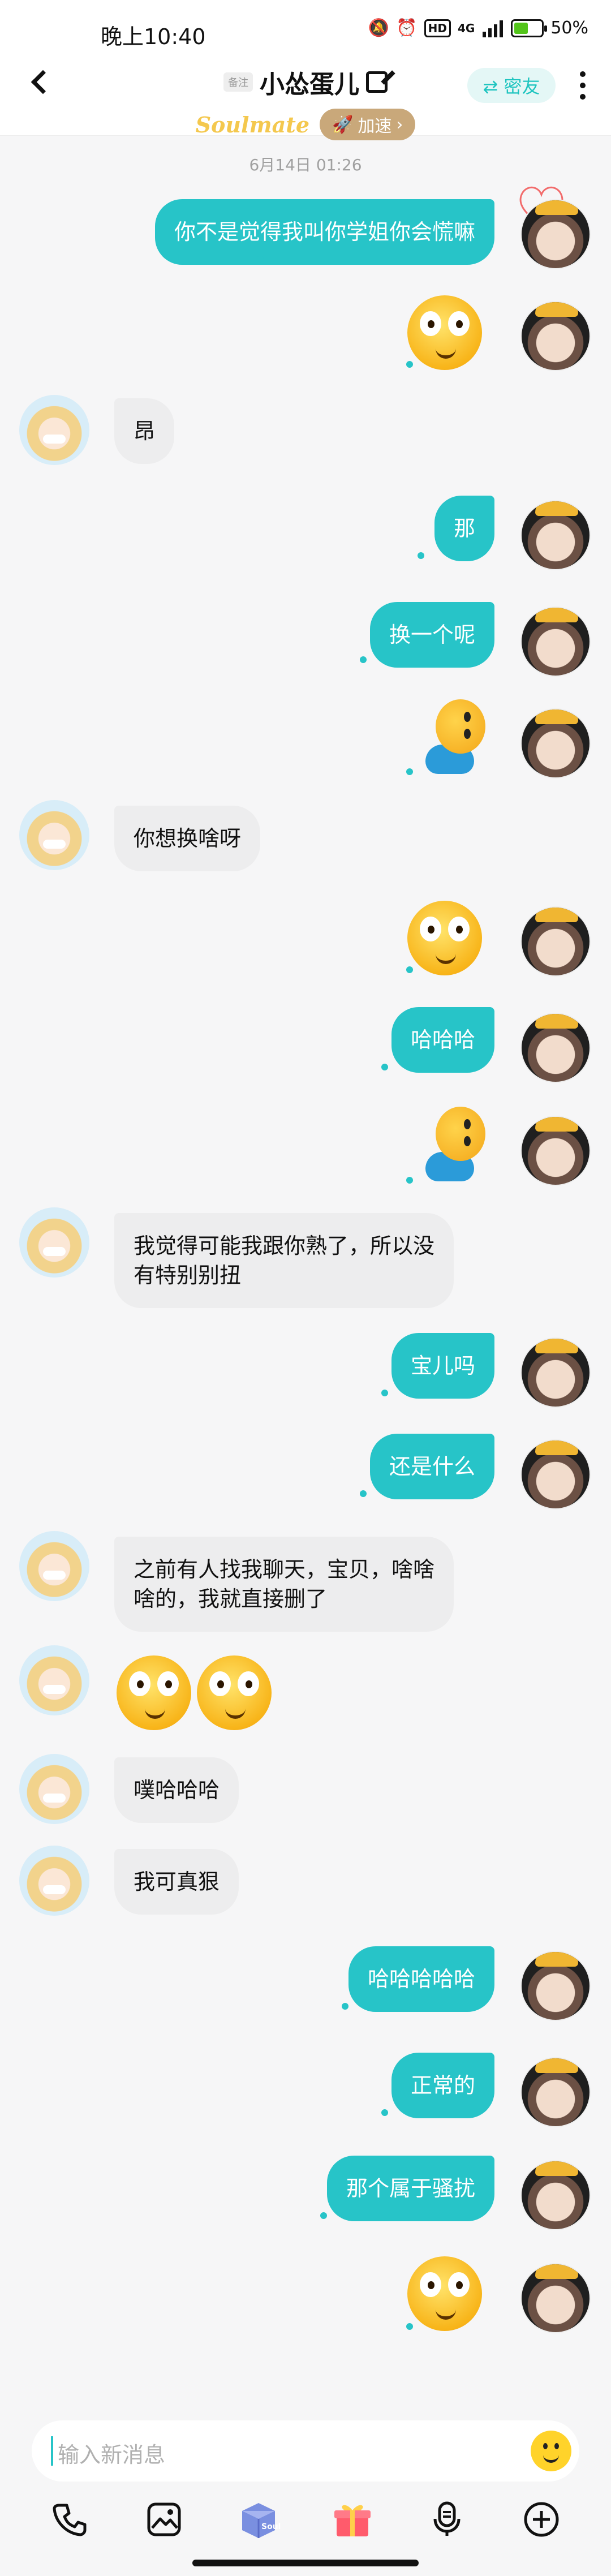 The height and width of the screenshot is (2576, 611). Describe the element at coordinates (541, 2520) in the screenshot. I see `plus-icon` at that location.